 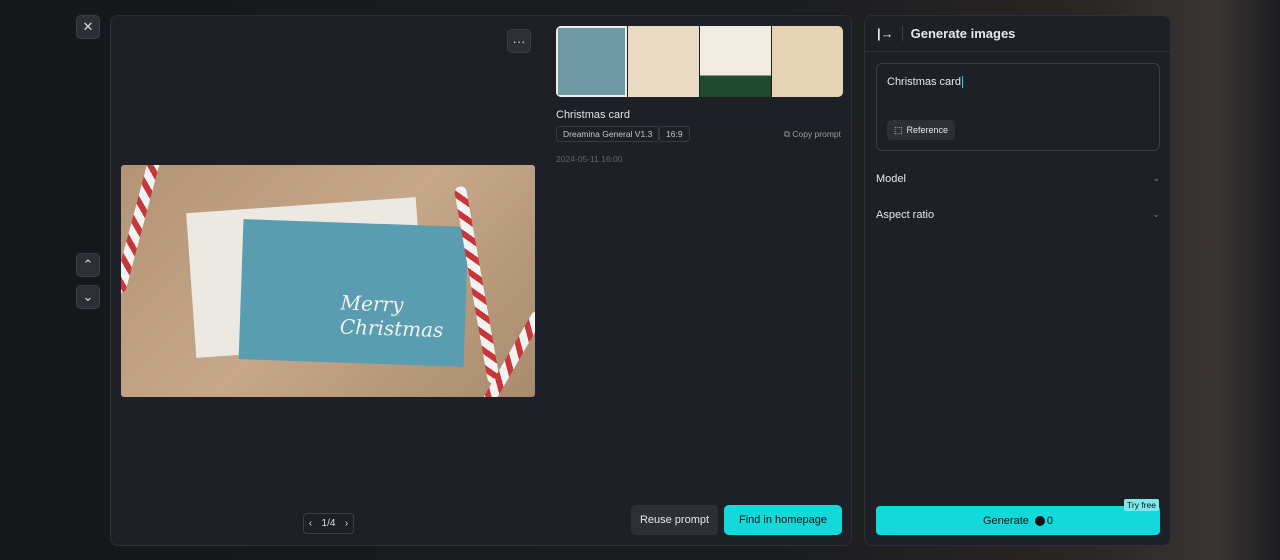 What do you see at coordinates (1049, 520) in the screenshot?
I see `credit-count: 0` at bounding box center [1049, 520].